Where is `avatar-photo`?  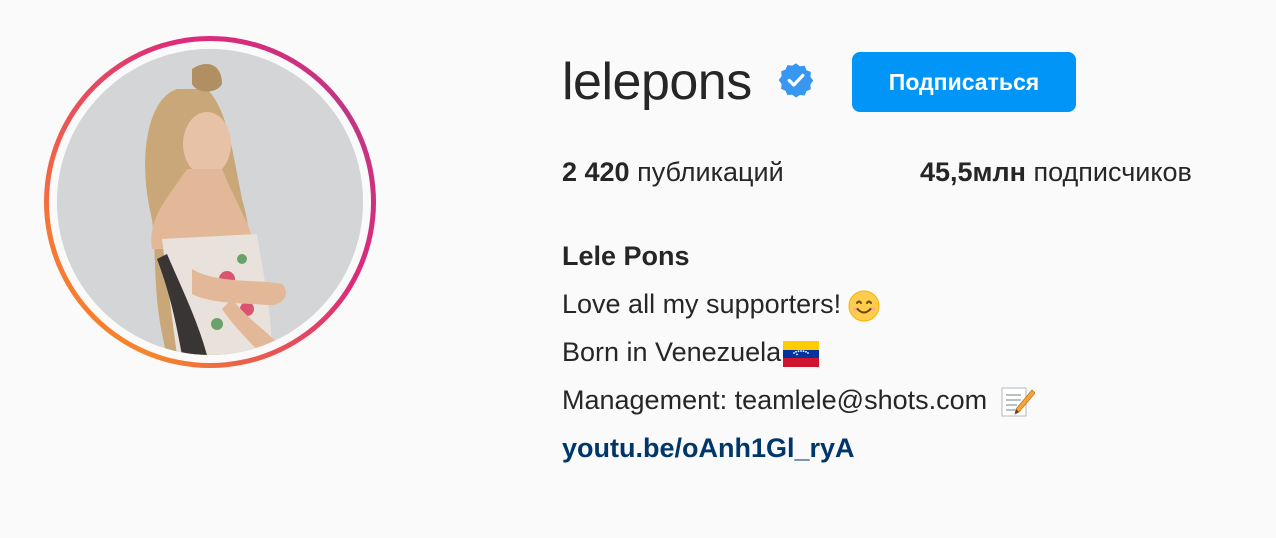 avatar-photo is located at coordinates (210, 202).